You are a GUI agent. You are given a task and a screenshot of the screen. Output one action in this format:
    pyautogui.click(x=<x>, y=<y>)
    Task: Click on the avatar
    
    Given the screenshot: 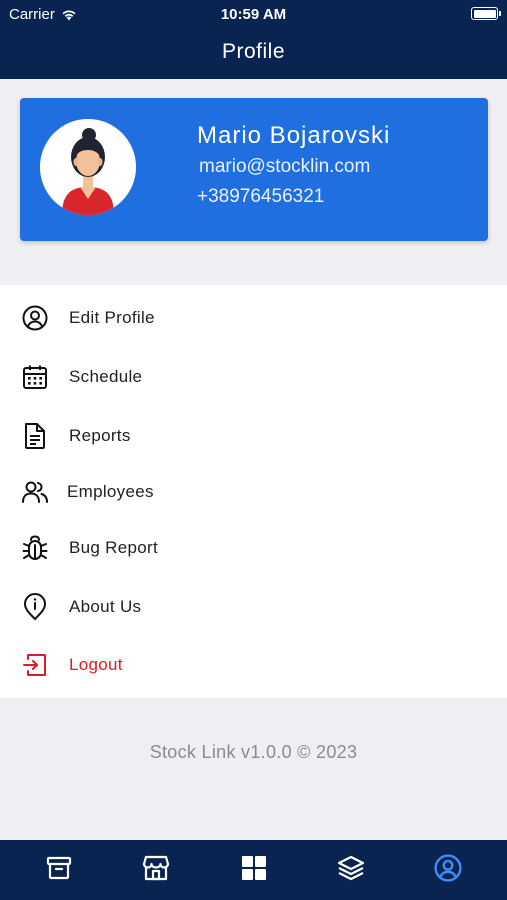 What is the action you would take?
    pyautogui.click(x=88, y=167)
    